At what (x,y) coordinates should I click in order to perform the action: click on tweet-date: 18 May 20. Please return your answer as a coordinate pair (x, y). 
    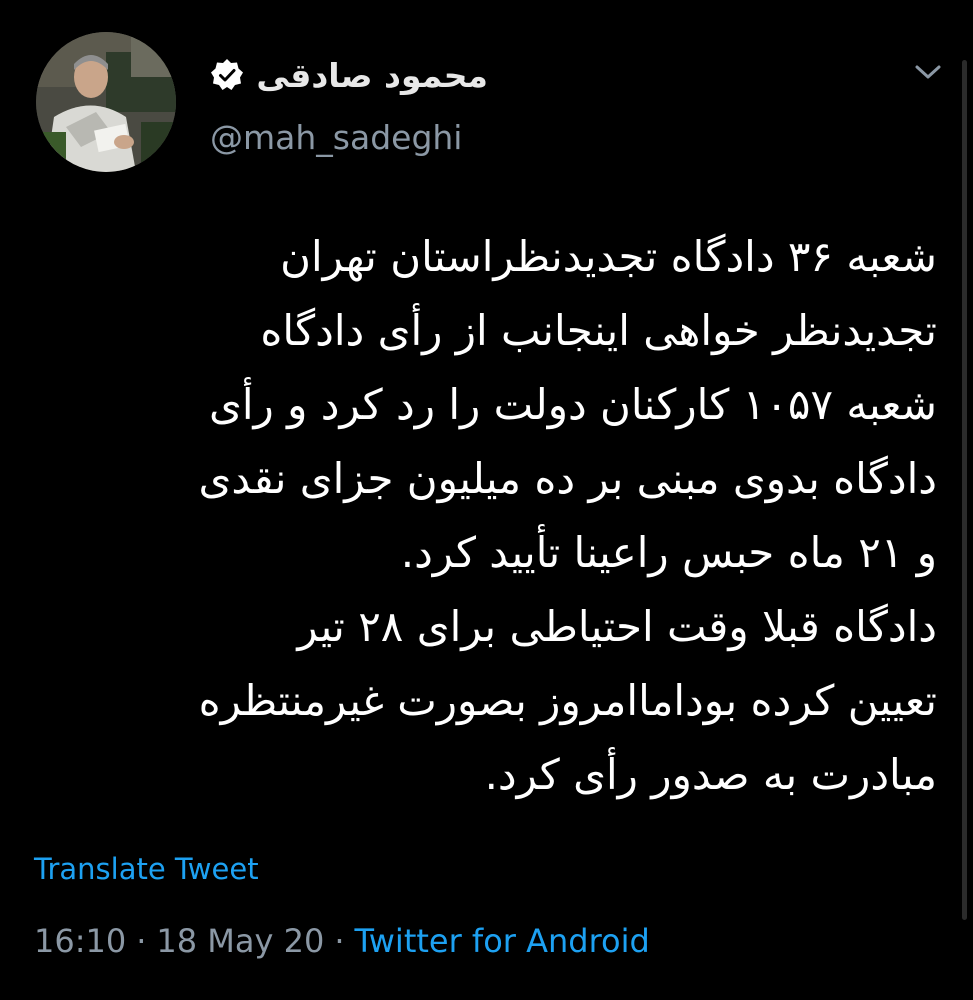
    Looking at the image, I should click on (240, 941).